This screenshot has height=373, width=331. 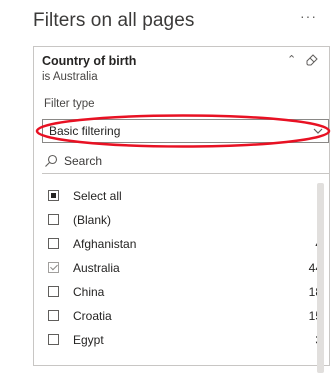 What do you see at coordinates (182, 317) in the screenshot?
I see `filter-value-item: Croatia 15` at bounding box center [182, 317].